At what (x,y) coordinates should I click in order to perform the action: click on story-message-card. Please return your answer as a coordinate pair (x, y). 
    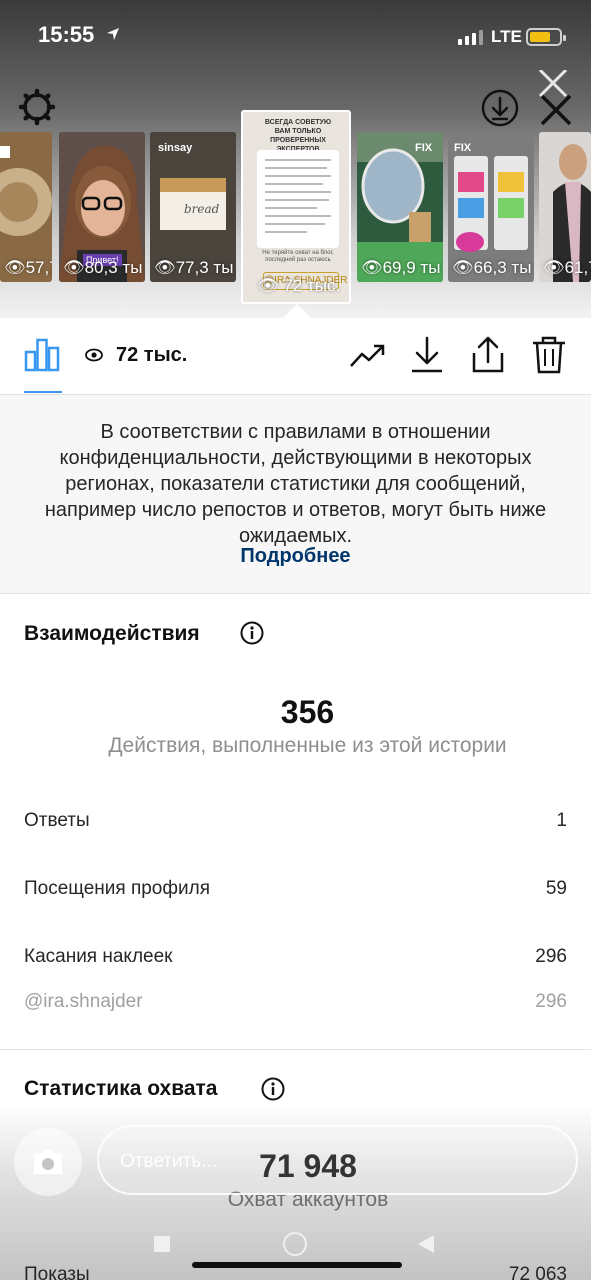
    Looking at the image, I should click on (298, 199).